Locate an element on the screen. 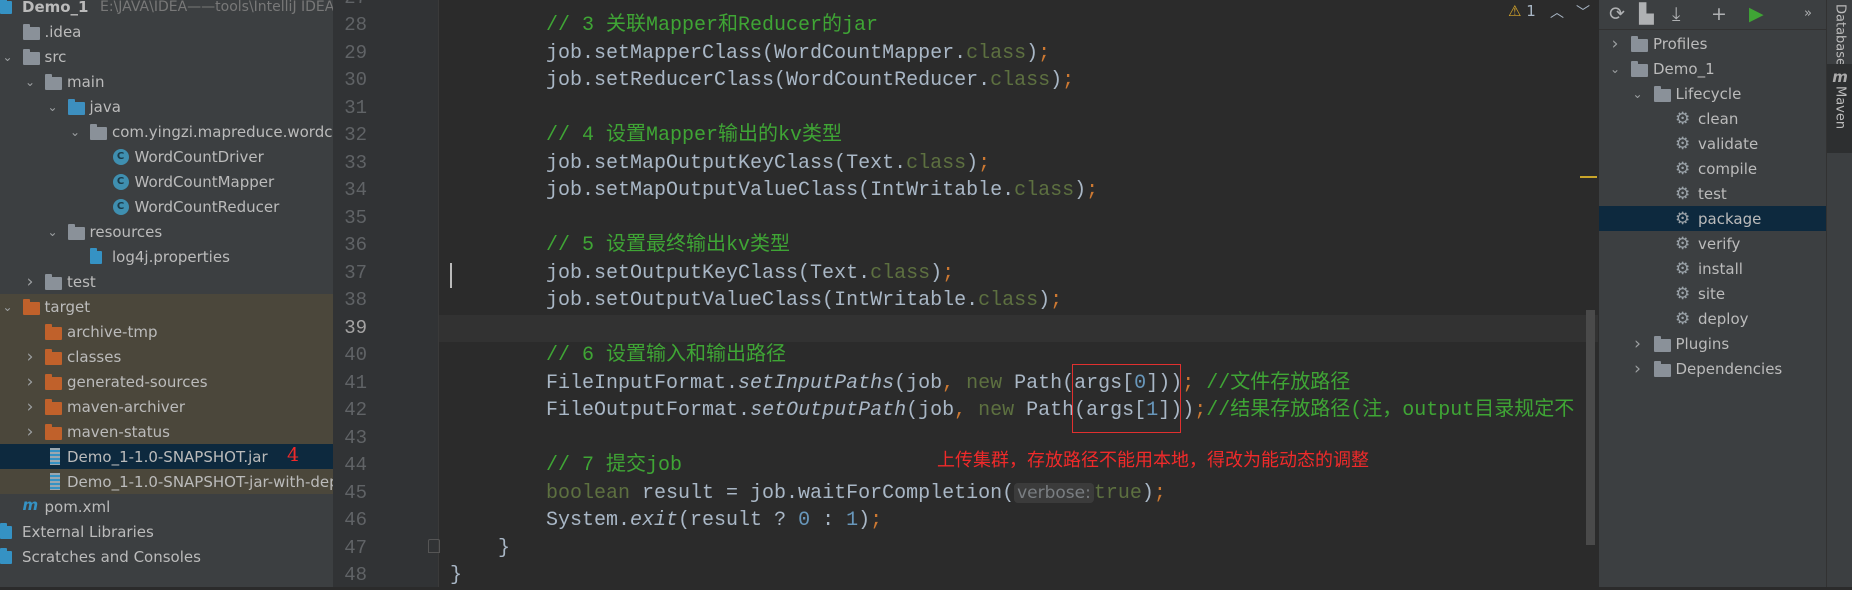 Image resolution: width=1852 pixels, height=590 pixels. code-line: // 5 设置最终输出kv类型 is located at coordinates (1018, 246).